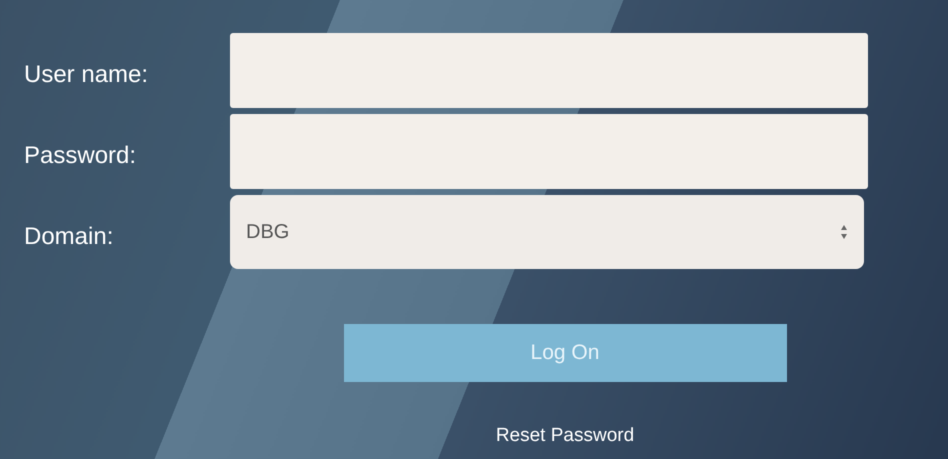  Describe the element at coordinates (547, 232) in the screenshot. I see `dropdown-field: DBG` at that location.